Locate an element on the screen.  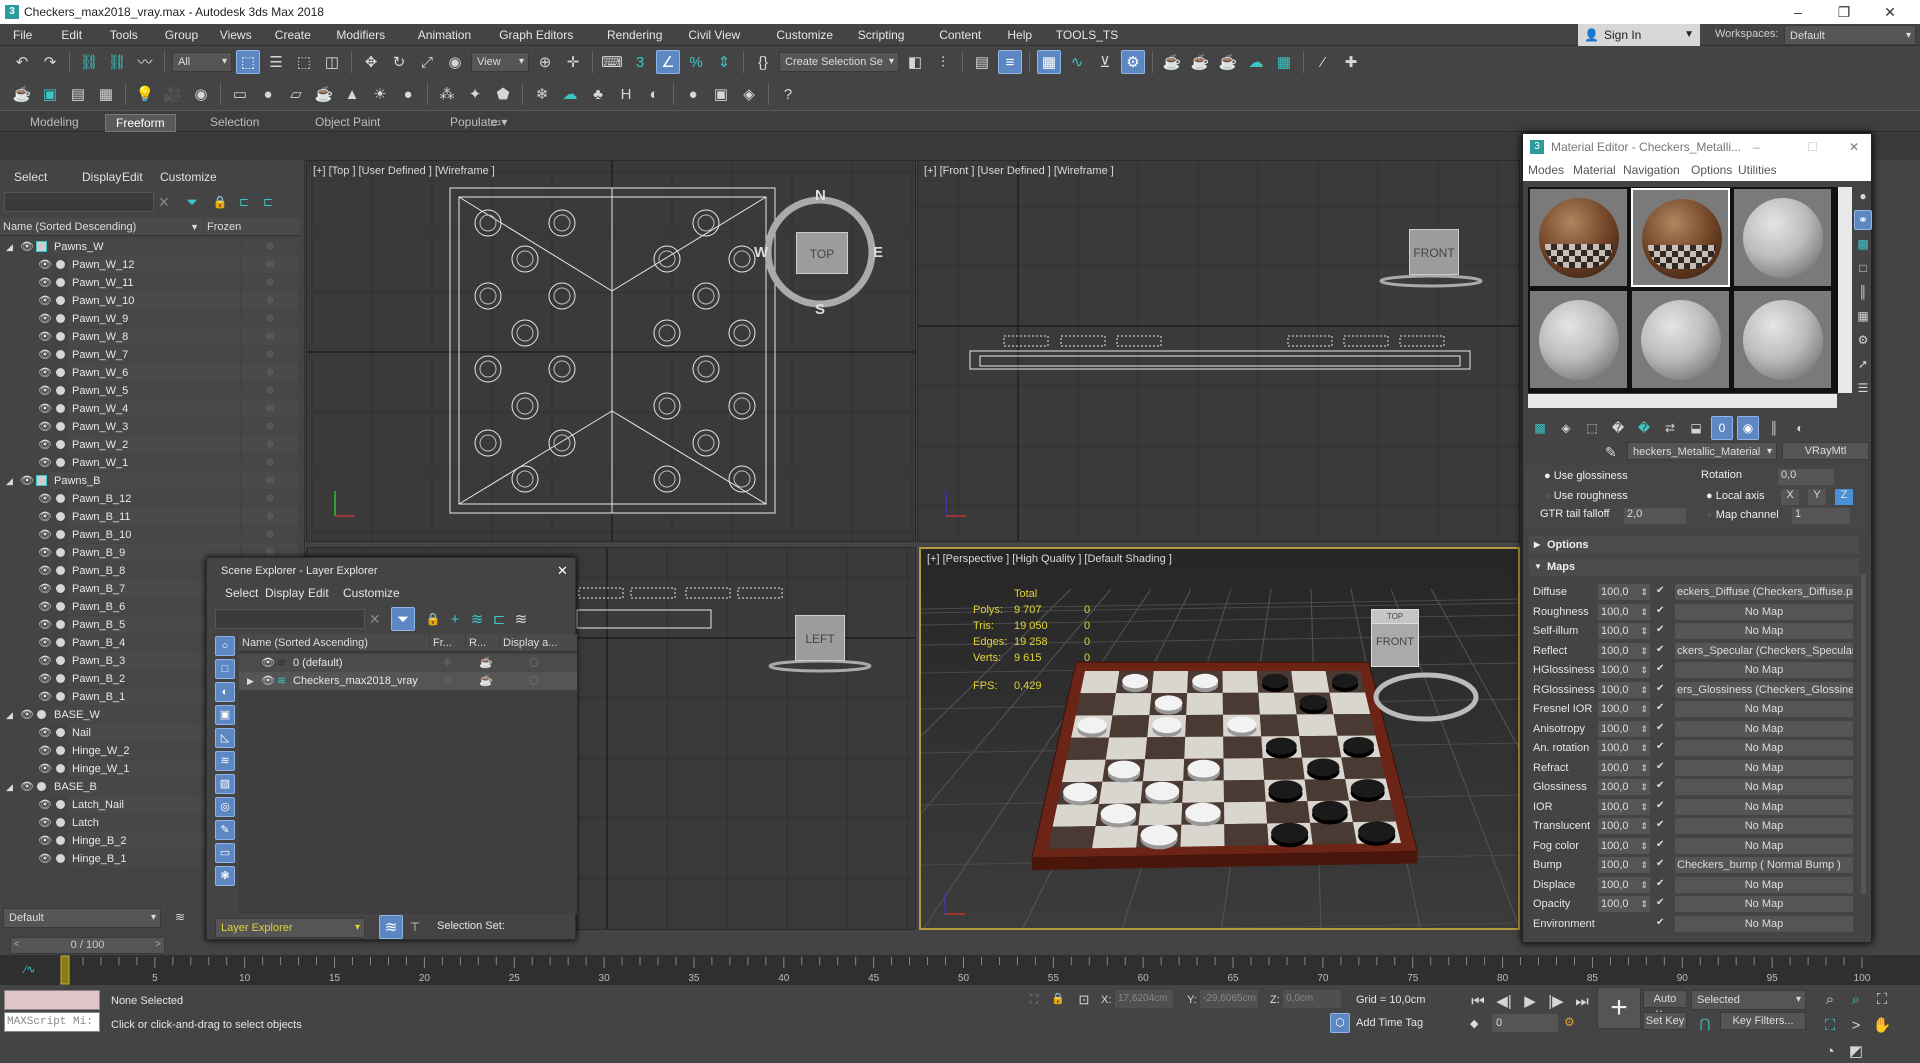
maximize-viewport-icon: ◩ is located at coordinates (1856, 1051).